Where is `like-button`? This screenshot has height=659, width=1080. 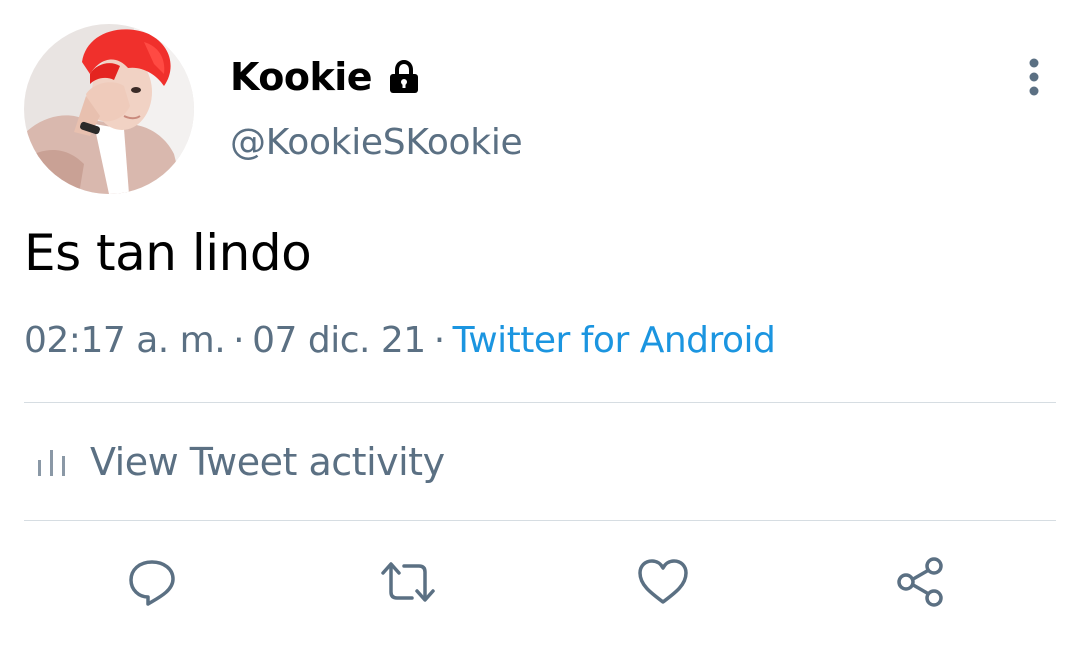 like-button is located at coordinates (663, 582).